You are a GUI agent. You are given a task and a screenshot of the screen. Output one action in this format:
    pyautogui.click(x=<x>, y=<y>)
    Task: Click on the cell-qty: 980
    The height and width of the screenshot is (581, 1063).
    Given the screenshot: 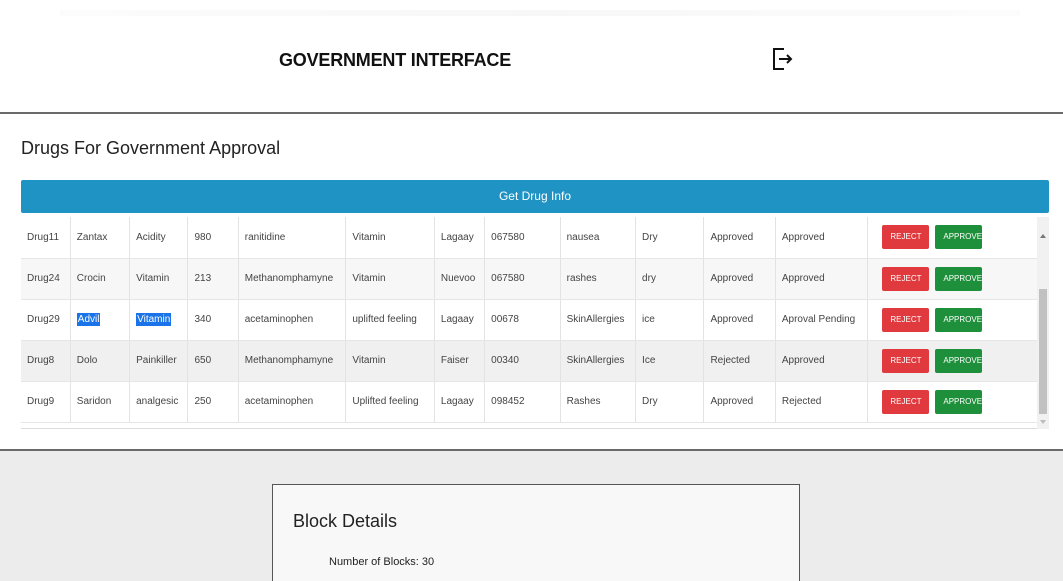 What is the action you would take?
    pyautogui.click(x=213, y=238)
    